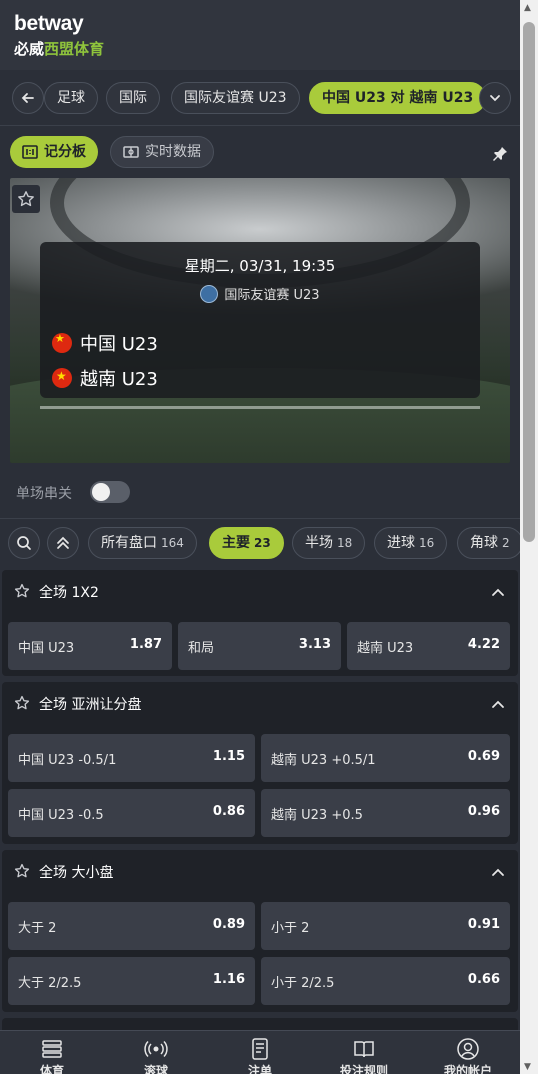  I want to click on odds-value: 3.13, so click(314, 644).